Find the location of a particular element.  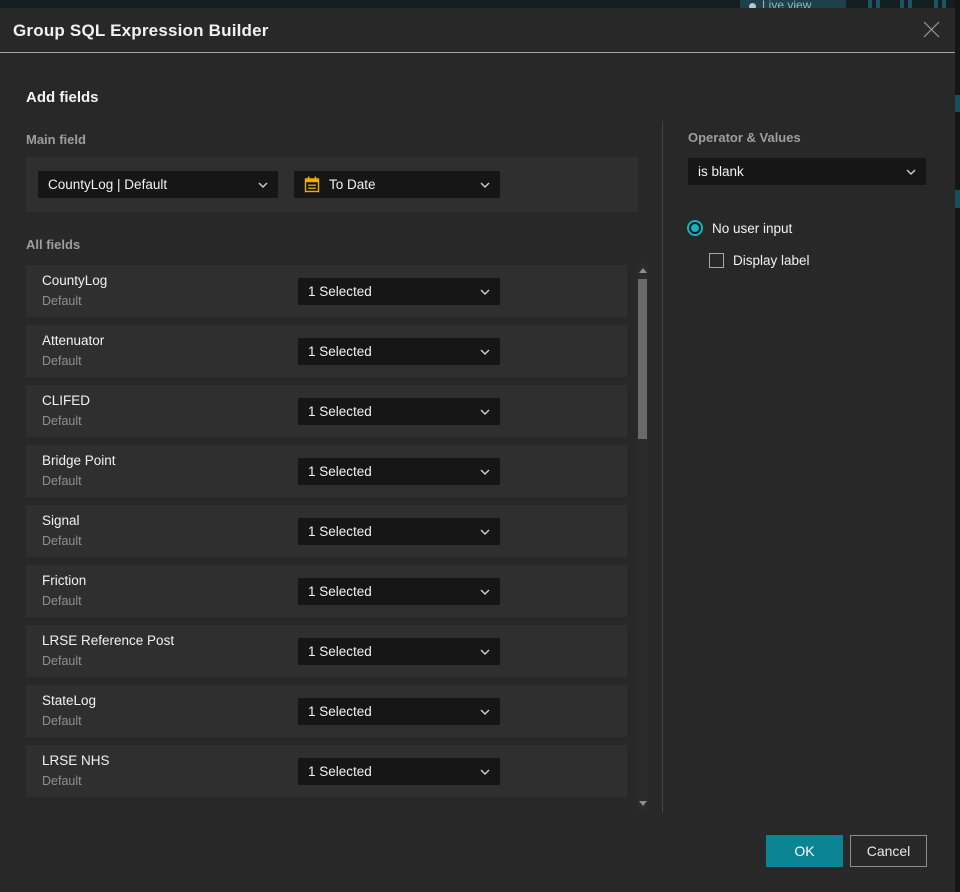

main-field-dropdown: CountyLog | Default is located at coordinates (158, 184).